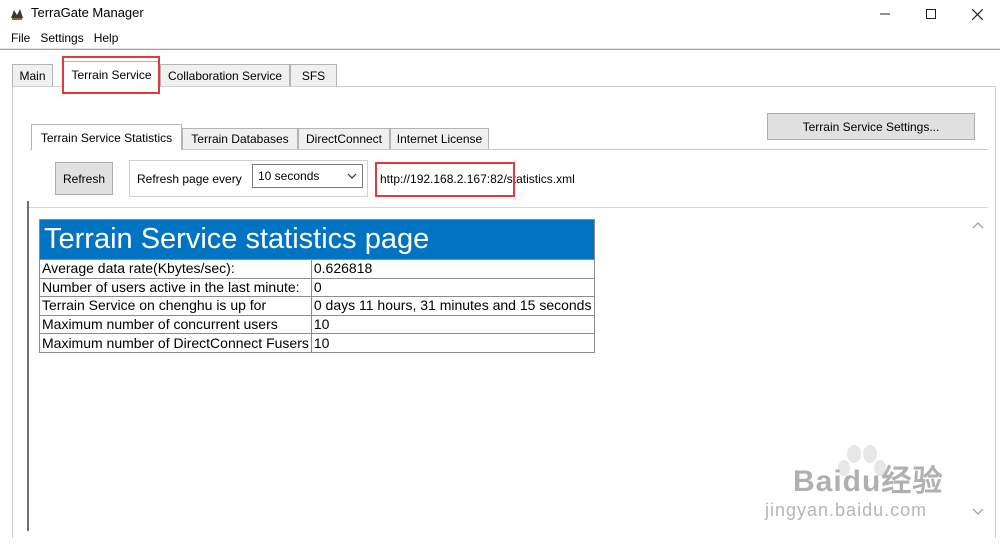 This screenshot has width=1000, height=545. Describe the element at coordinates (240, 138) in the screenshot. I see `tab-terrain-databases: Terrain Databases` at that location.